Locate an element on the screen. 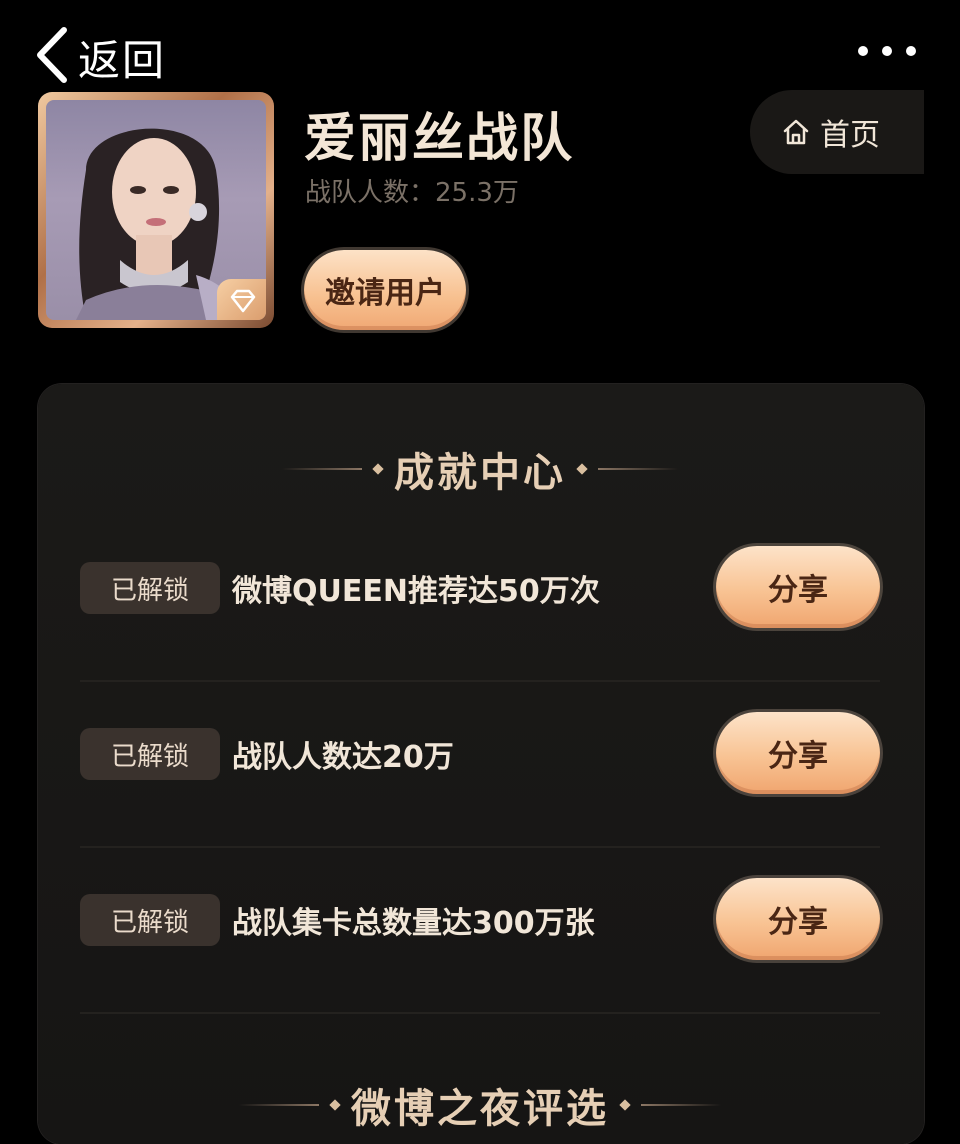 The width and height of the screenshot is (960, 1144). home-label: 首页 is located at coordinates (850, 135).